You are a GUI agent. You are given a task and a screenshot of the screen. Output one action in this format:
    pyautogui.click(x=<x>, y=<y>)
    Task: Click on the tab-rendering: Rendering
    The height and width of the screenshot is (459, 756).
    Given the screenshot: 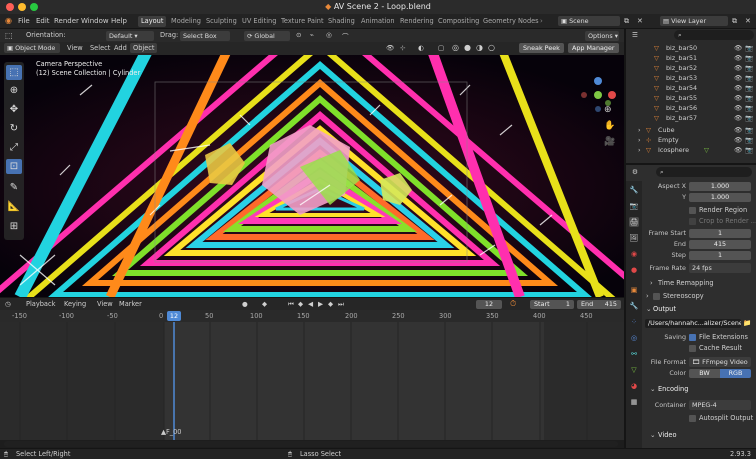 What is the action you would take?
    pyautogui.click(x=417, y=21)
    